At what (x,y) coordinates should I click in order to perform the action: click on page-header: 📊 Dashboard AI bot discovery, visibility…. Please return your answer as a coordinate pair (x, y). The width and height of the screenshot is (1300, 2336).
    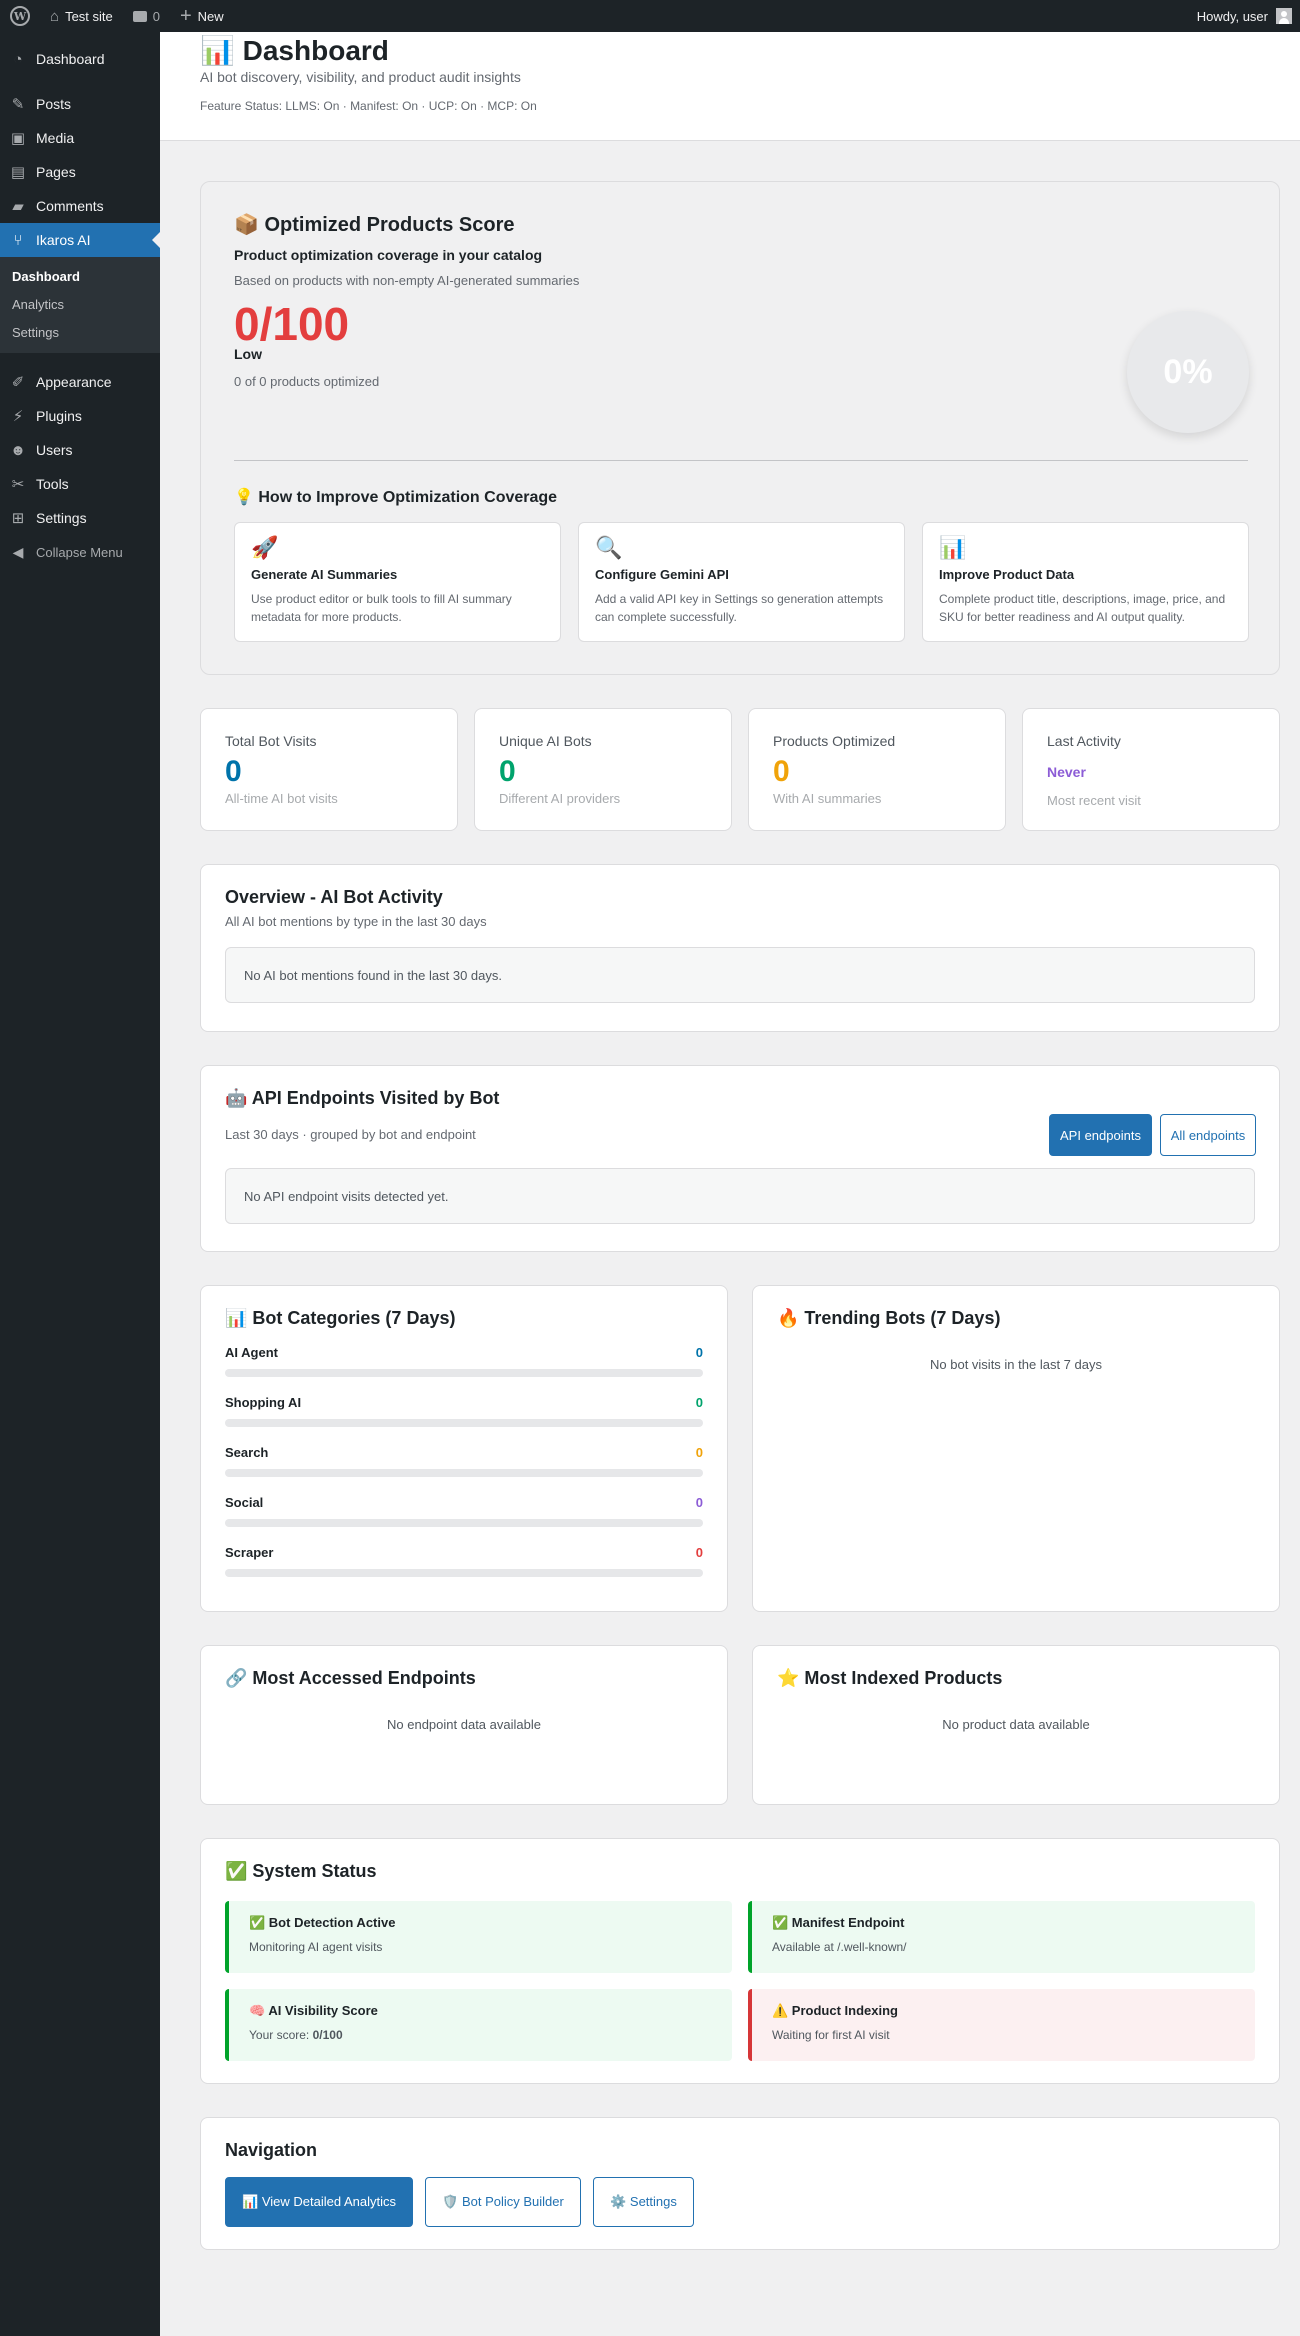
    Looking at the image, I should click on (730, 86).